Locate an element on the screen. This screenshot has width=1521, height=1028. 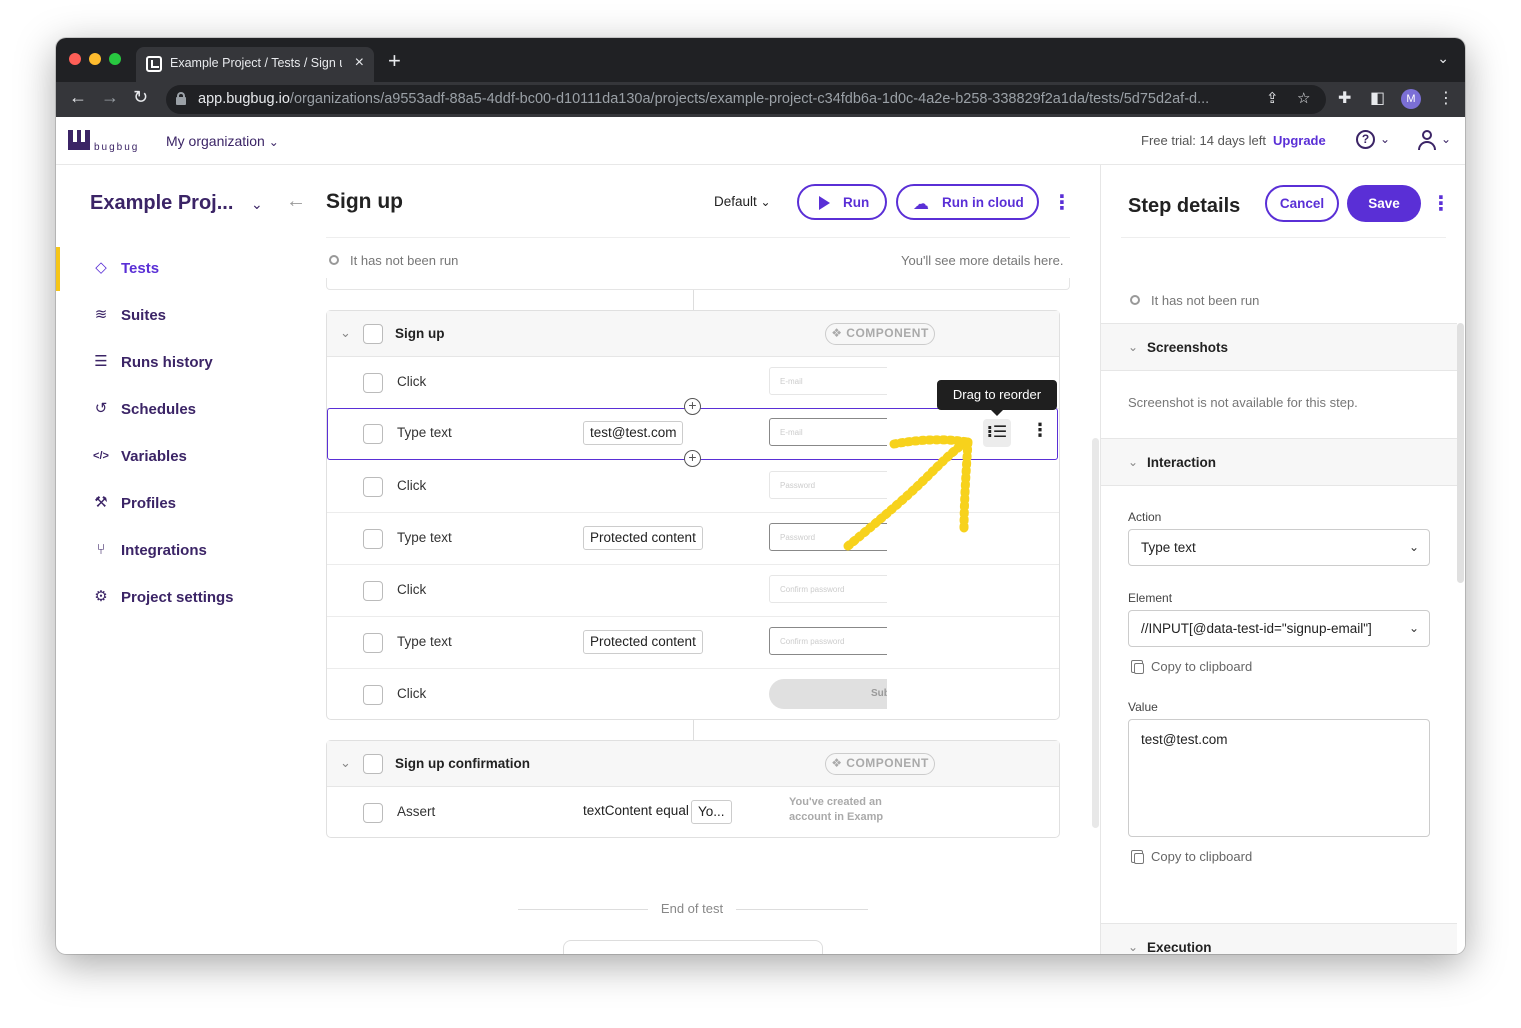
share-icon: ⇪ is located at coordinates (1272, 98).